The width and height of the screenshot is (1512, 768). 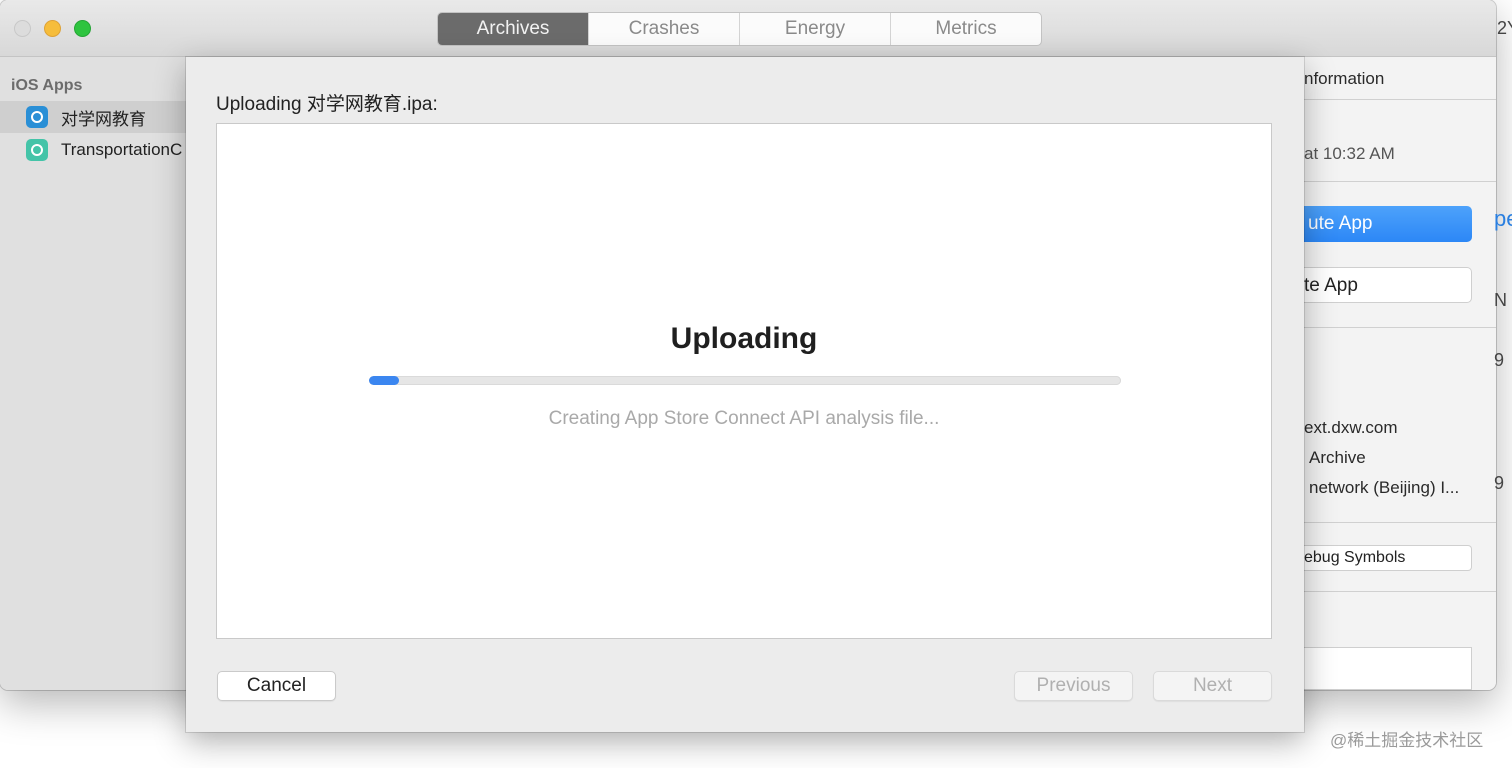 What do you see at coordinates (1388, 558) in the screenshot?
I see `download-debug-symbols-button: ebug Symbols` at bounding box center [1388, 558].